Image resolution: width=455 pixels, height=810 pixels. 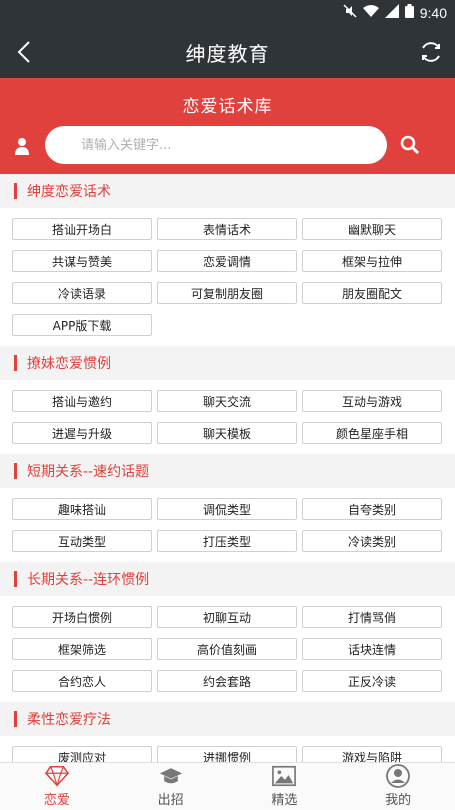 I want to click on mute-icon, so click(x=350, y=13).